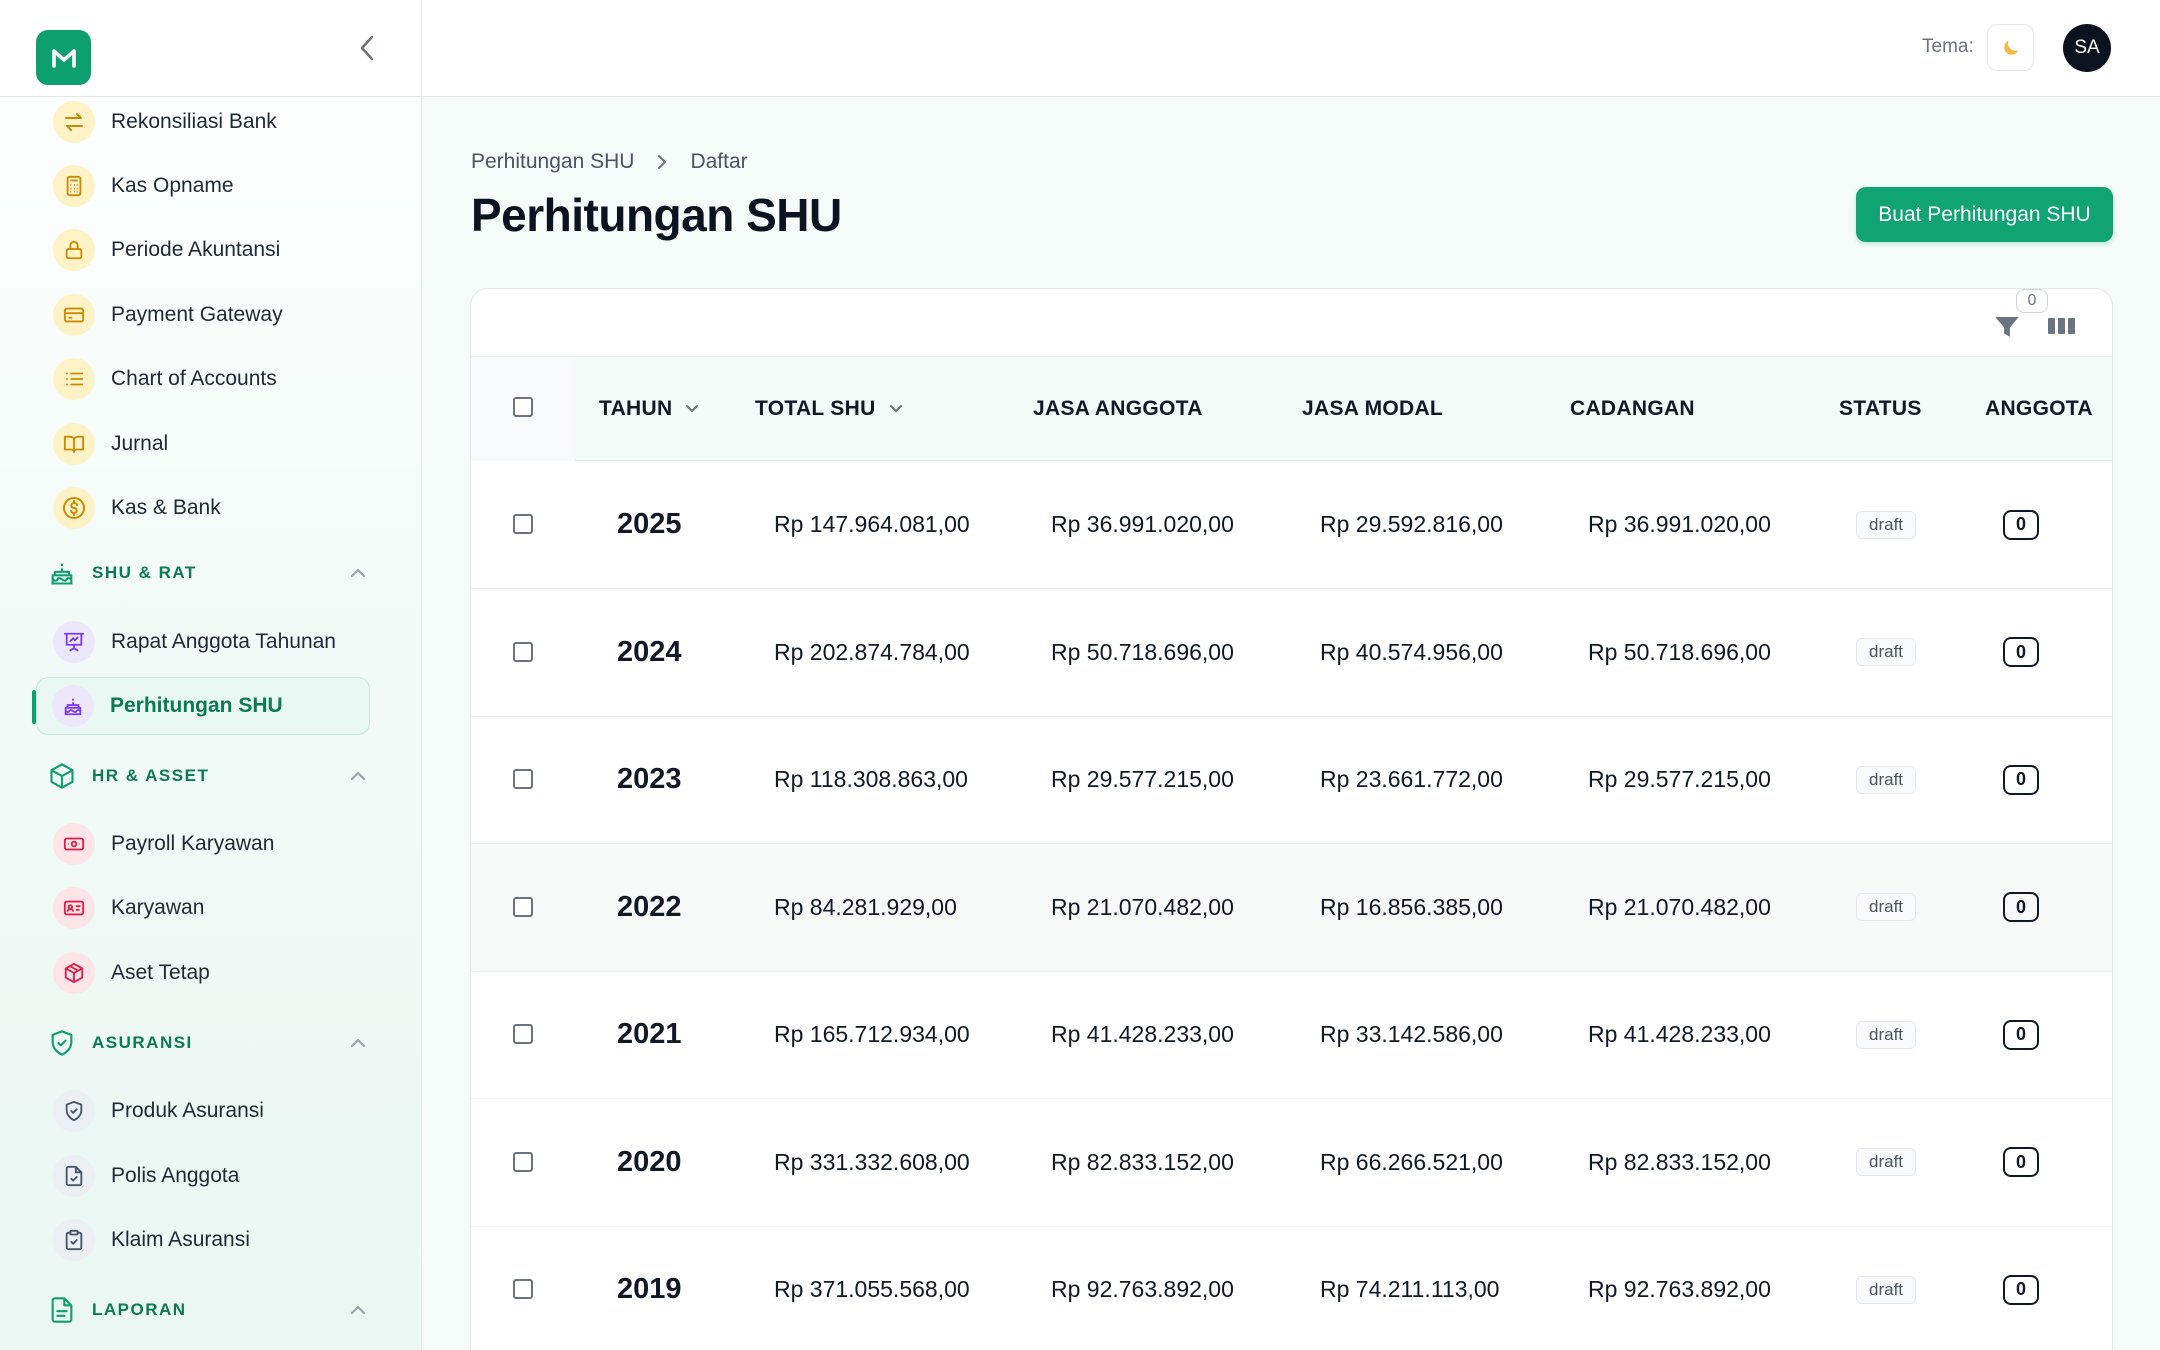 This screenshot has height=1350, width=2160. Describe the element at coordinates (1679, 906) in the screenshot. I see `cell-cadangan: Rp 21.070.482,00` at that location.